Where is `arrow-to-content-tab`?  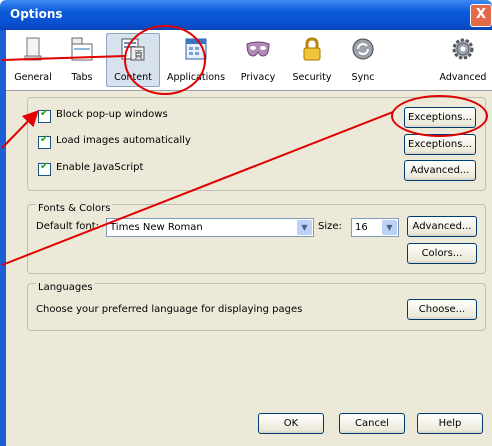
arrow-to-content-tab is located at coordinates (63, 58).